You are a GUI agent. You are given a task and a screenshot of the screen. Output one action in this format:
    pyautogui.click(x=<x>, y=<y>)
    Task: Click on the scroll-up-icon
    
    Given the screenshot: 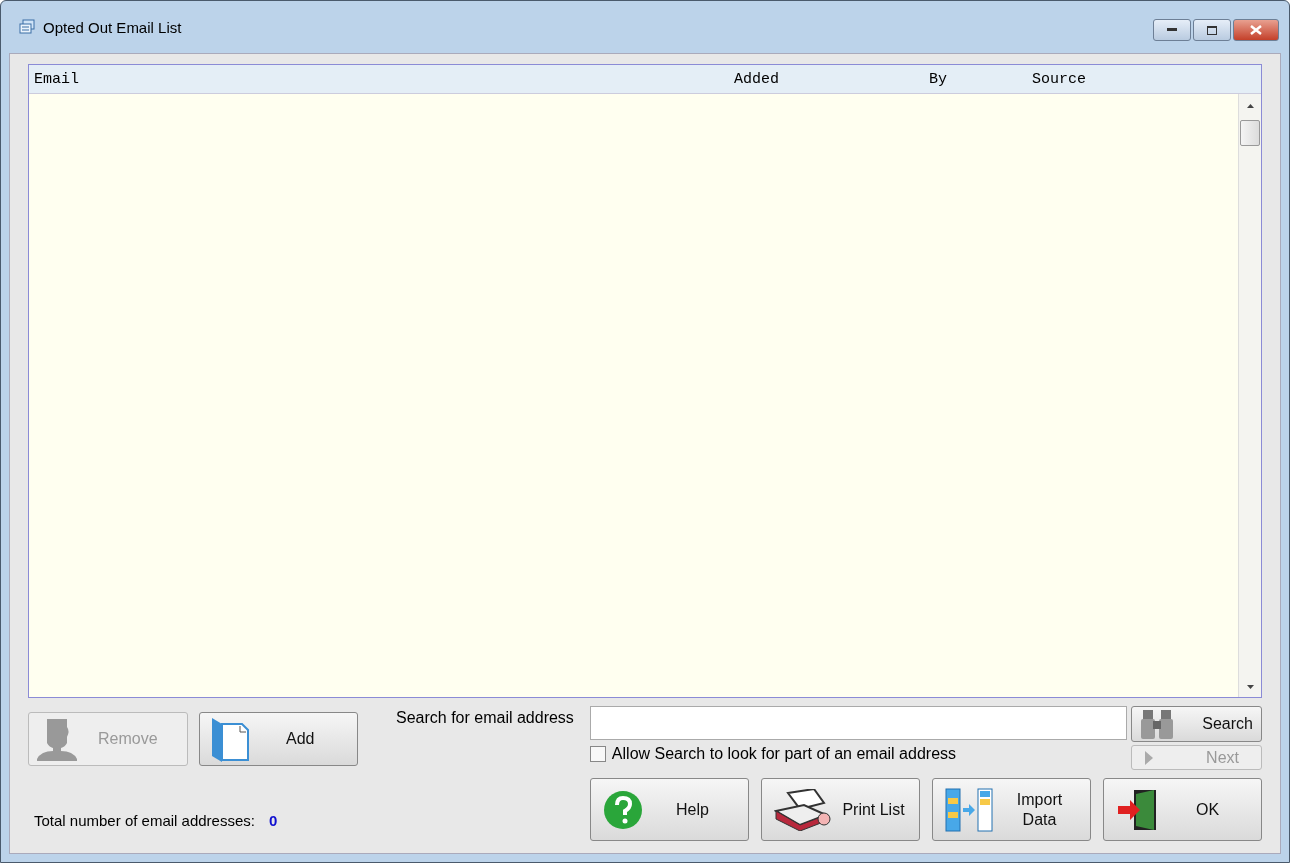 What is the action you would take?
    pyautogui.click(x=1250, y=106)
    